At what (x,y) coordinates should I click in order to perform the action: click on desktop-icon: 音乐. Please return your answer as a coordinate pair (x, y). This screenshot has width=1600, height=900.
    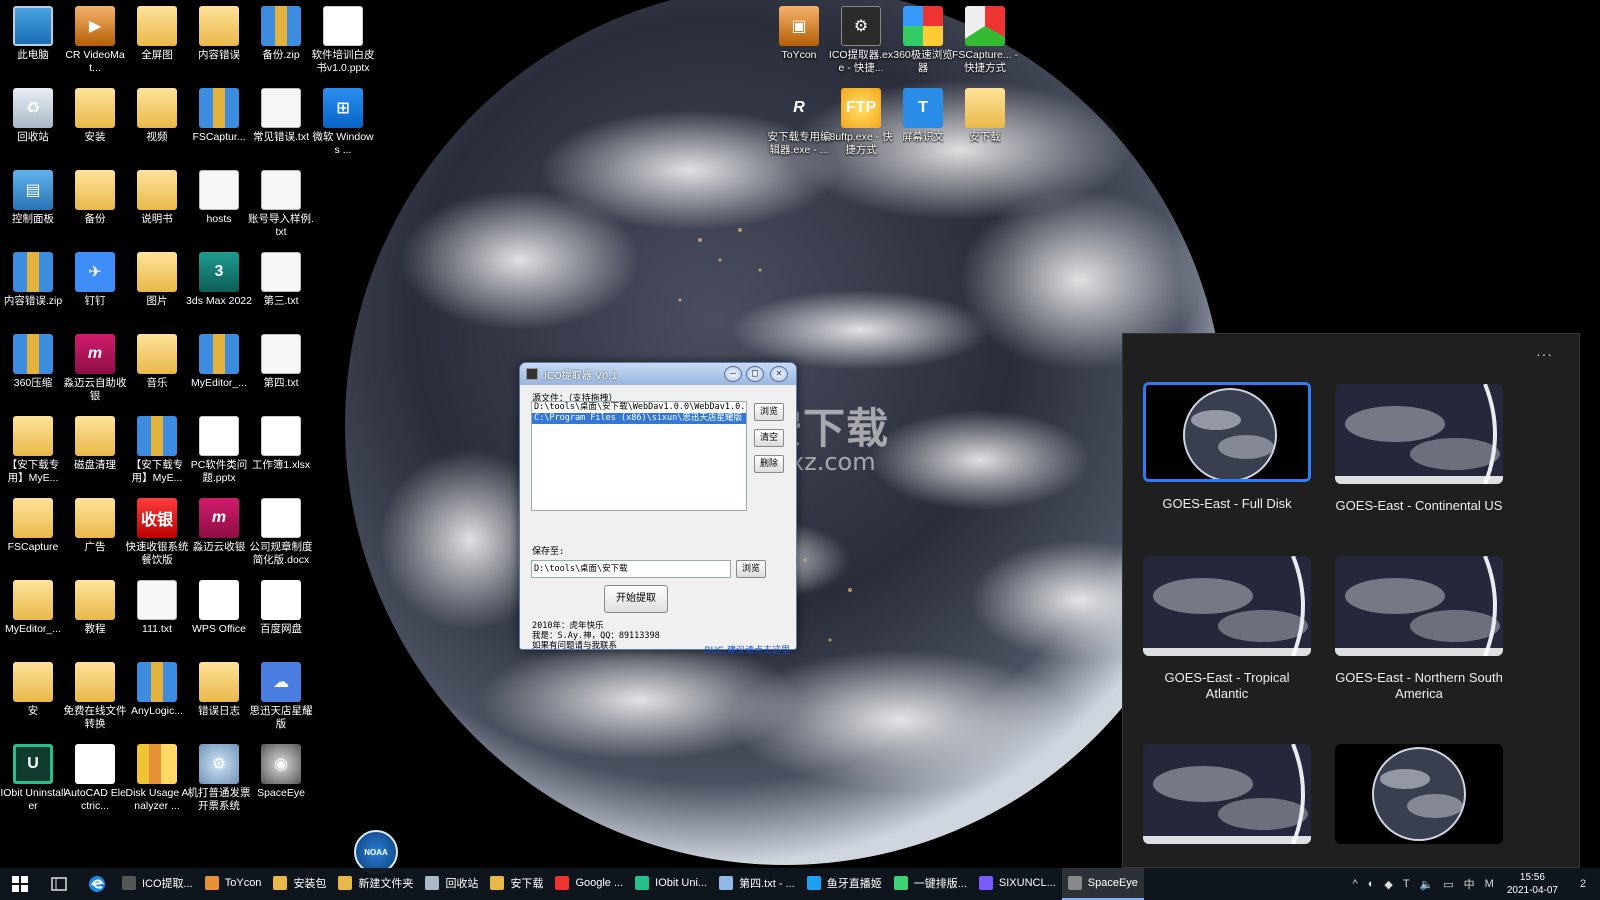
    Looking at the image, I should click on (157, 362).